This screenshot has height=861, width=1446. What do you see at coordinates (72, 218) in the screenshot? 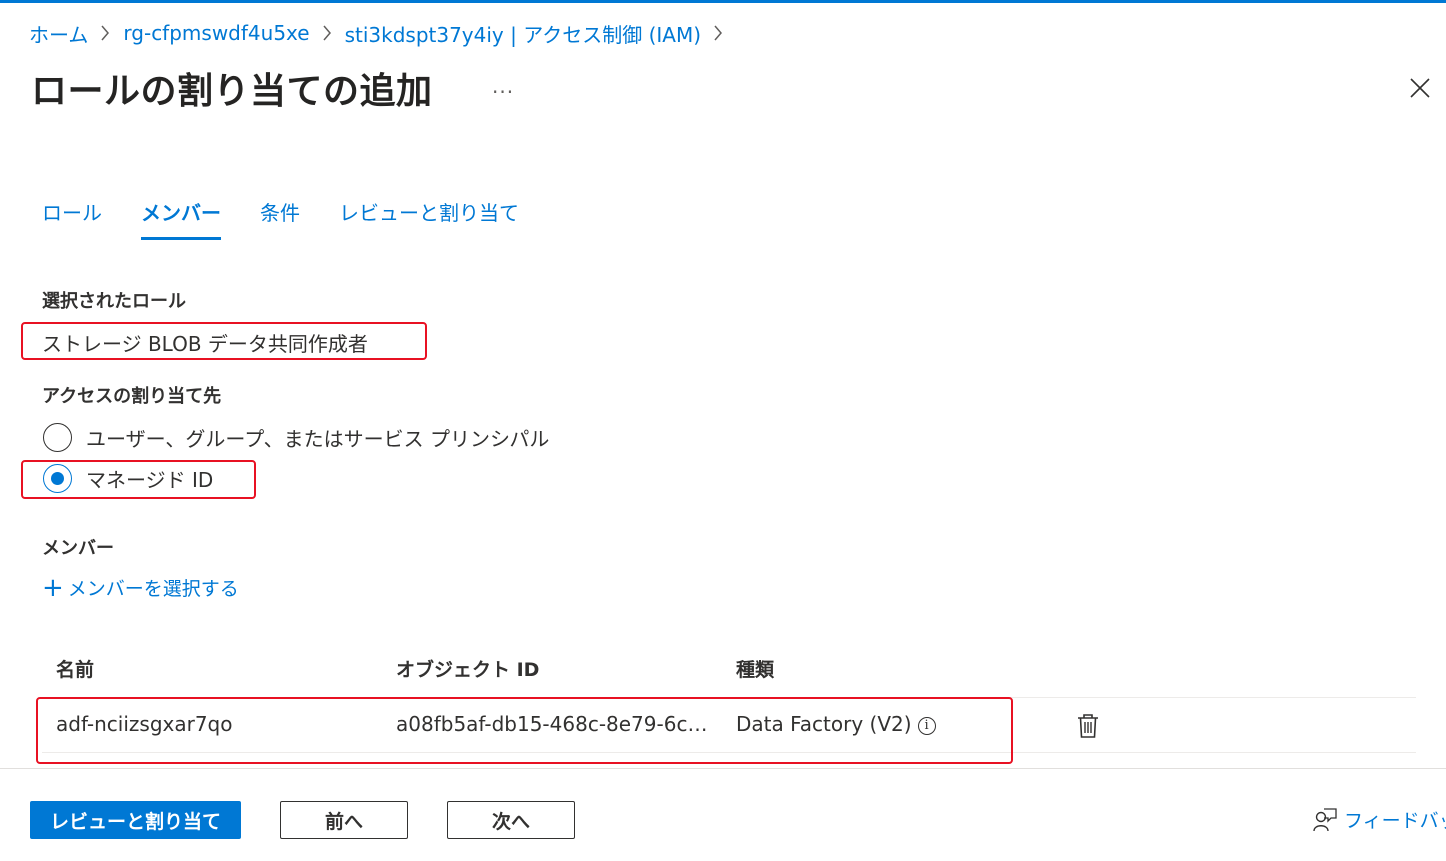
I see `tab-role: ロール` at bounding box center [72, 218].